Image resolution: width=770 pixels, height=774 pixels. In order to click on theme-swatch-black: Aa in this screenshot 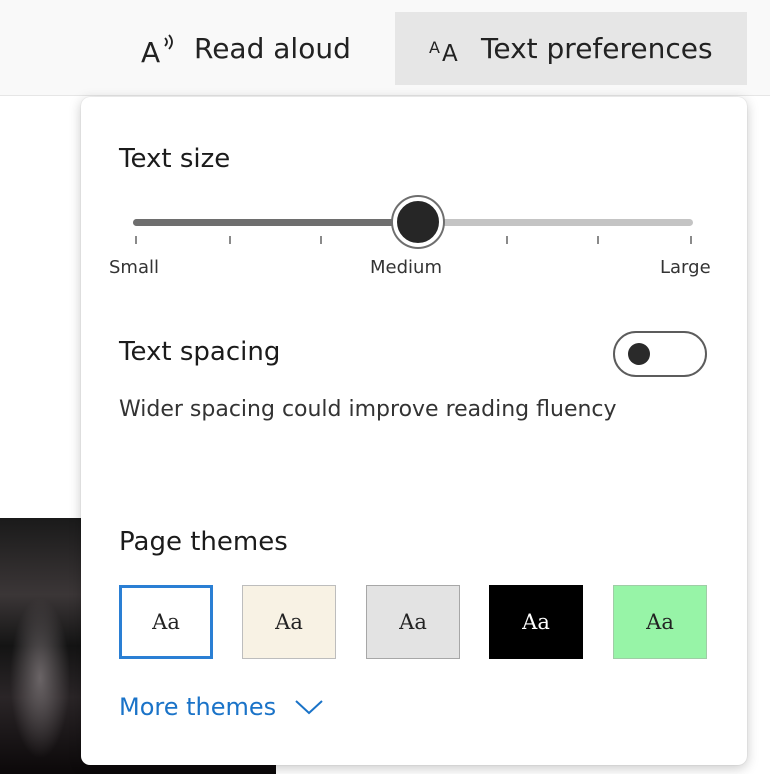, I will do `click(536, 622)`.